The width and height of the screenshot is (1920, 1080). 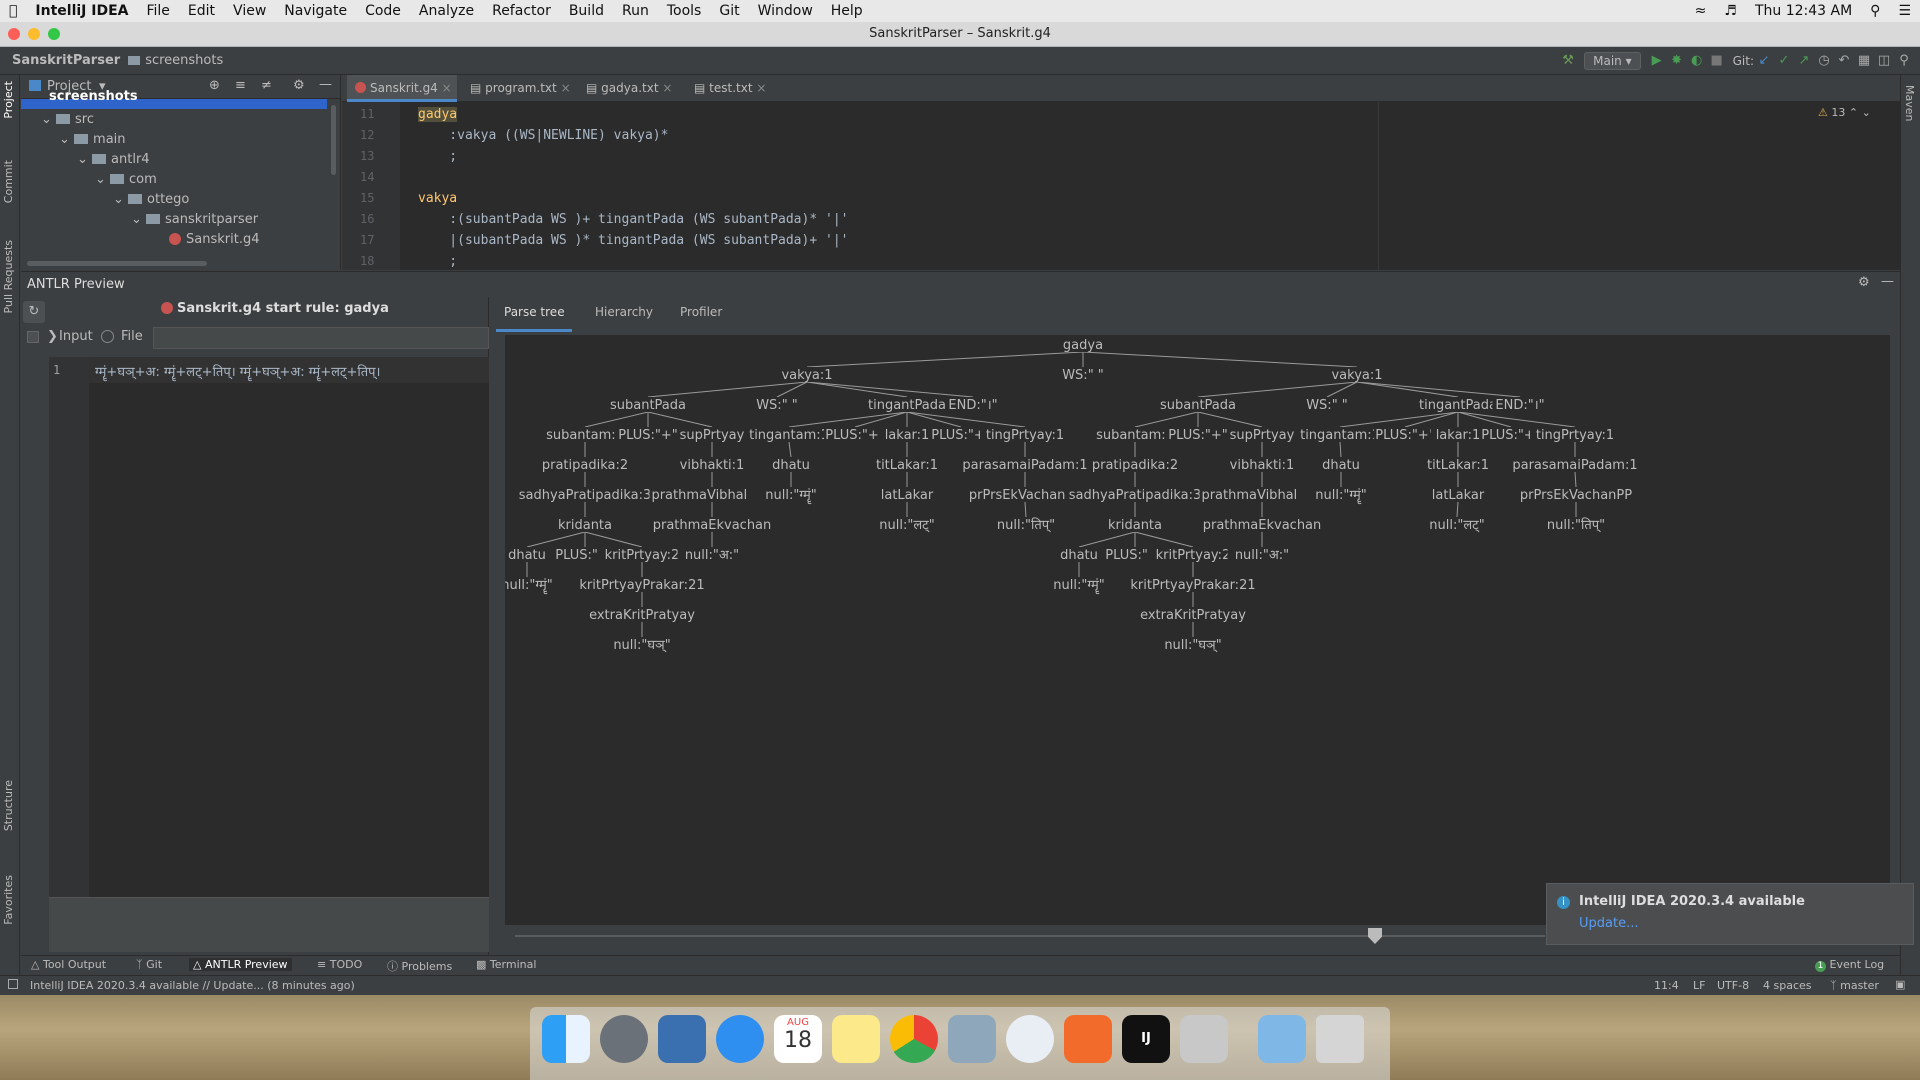 I want to click on input-checkbox, so click(x=33, y=337).